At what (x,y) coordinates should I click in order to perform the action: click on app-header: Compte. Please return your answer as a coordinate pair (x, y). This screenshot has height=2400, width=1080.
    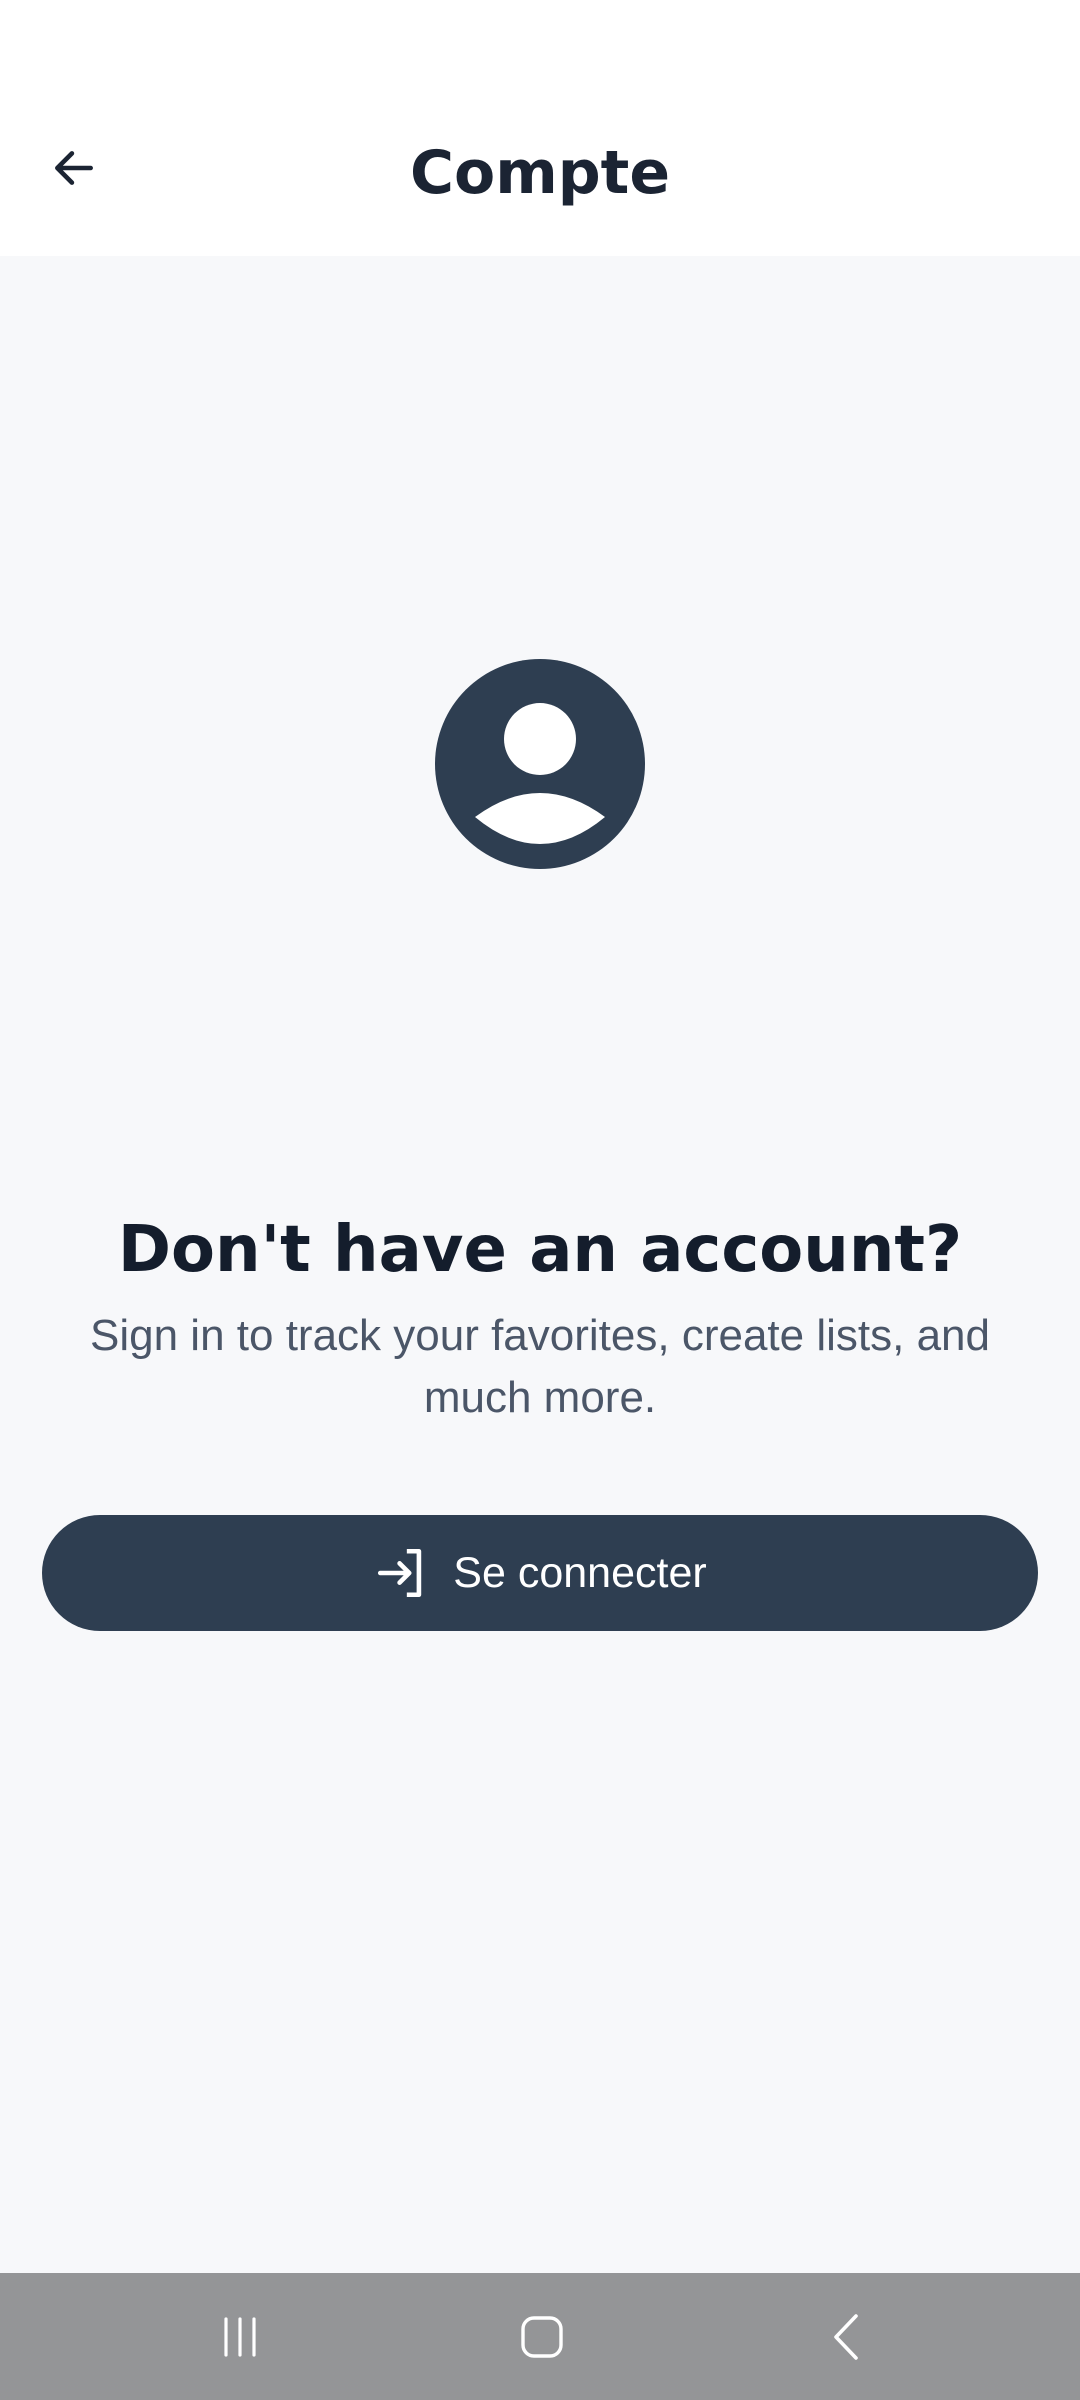
    Looking at the image, I should click on (540, 173).